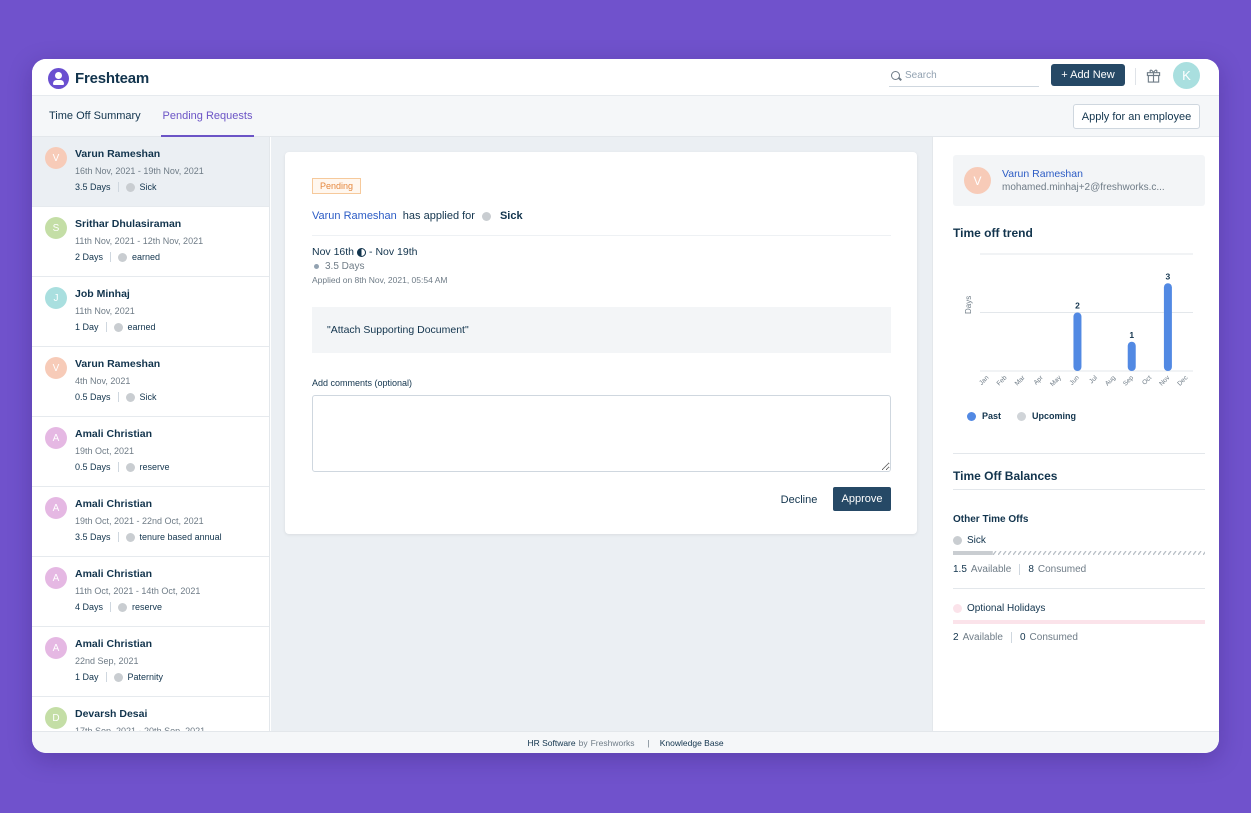 The width and height of the screenshot is (1251, 813). I want to click on gift-icon, so click(1153, 75).